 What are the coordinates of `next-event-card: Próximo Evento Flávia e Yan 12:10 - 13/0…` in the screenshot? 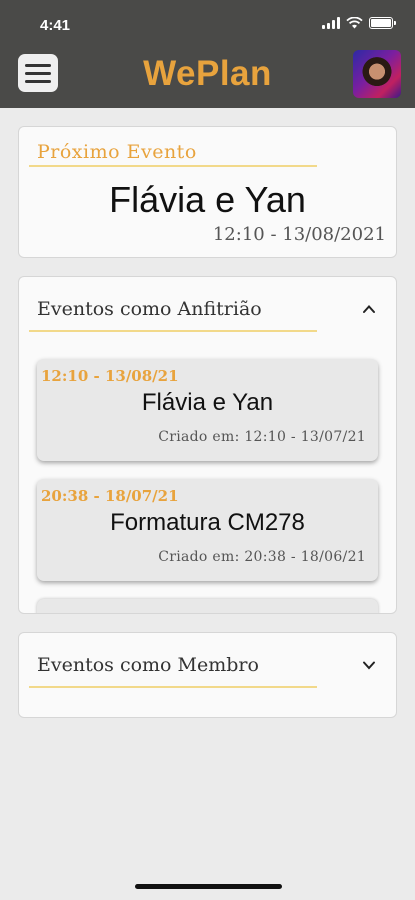 It's located at (207, 192).